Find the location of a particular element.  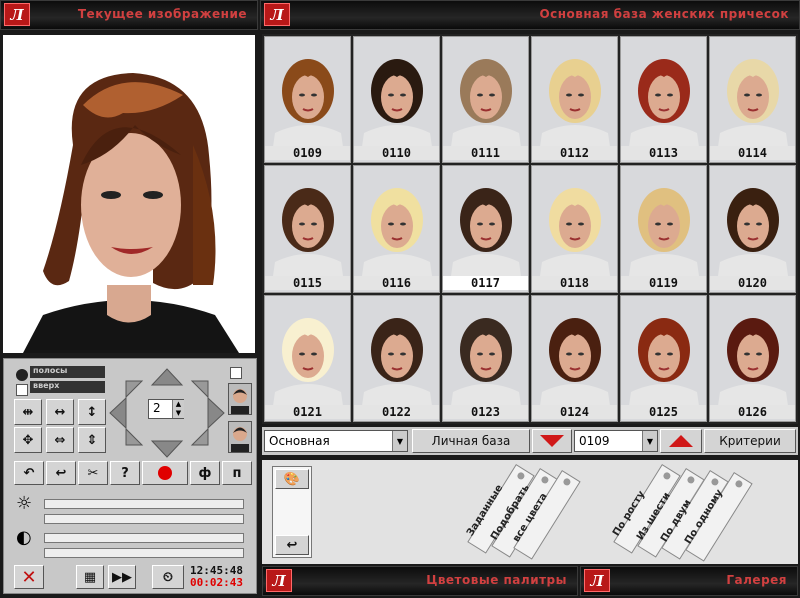

hairstyle-number: 0114 is located at coordinates (752, 153).